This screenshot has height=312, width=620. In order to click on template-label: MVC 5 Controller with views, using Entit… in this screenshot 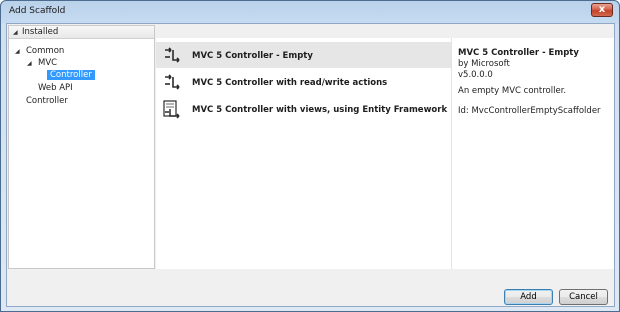, I will do `click(320, 110)`.